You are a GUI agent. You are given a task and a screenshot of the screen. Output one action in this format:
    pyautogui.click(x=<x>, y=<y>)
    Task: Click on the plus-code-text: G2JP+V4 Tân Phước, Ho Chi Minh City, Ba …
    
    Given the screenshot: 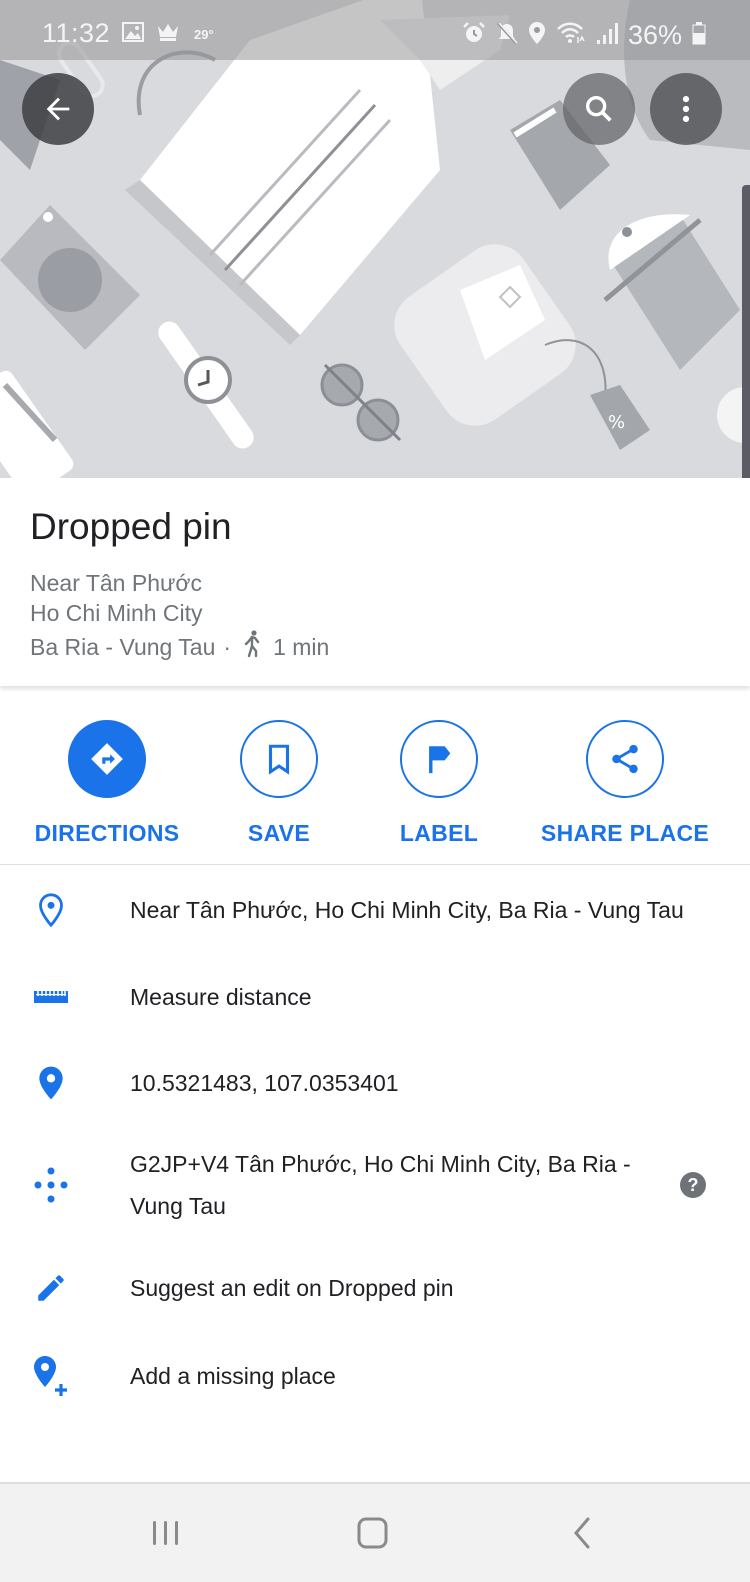 What is the action you would take?
    pyautogui.click(x=380, y=1185)
    